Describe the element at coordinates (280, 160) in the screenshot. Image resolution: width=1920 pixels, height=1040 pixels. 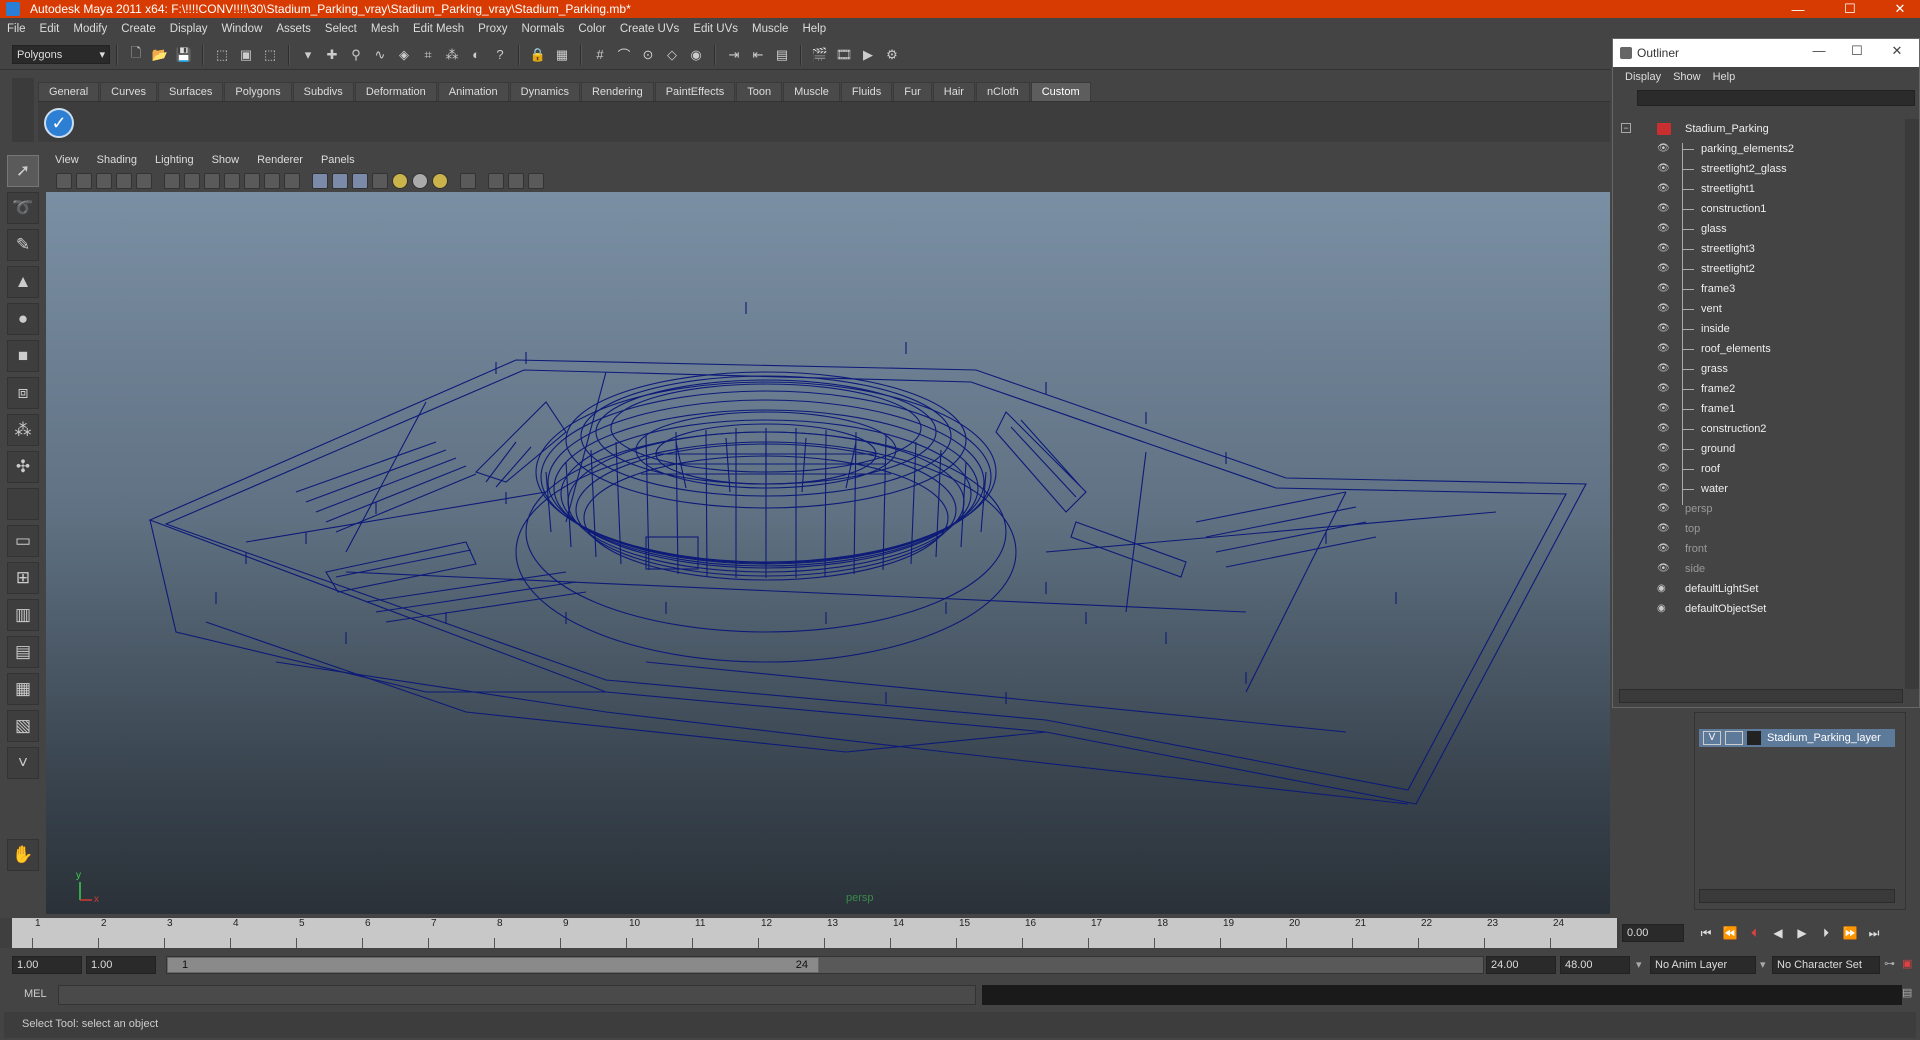
I see `panel-menu-renderer: Renderer` at that location.